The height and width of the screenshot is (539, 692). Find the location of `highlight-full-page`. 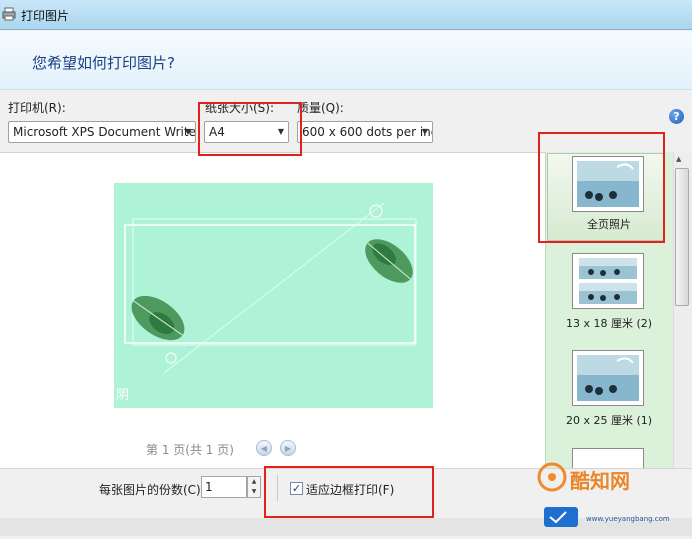

highlight-full-page is located at coordinates (601, 187).